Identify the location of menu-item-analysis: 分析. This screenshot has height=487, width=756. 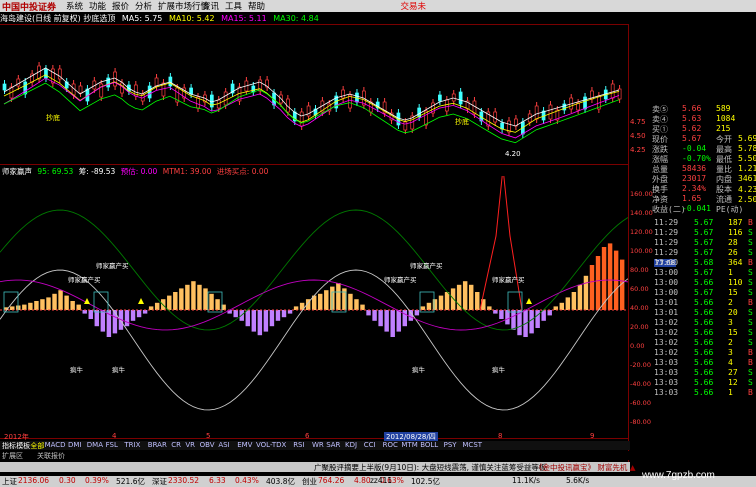
(143, 6).